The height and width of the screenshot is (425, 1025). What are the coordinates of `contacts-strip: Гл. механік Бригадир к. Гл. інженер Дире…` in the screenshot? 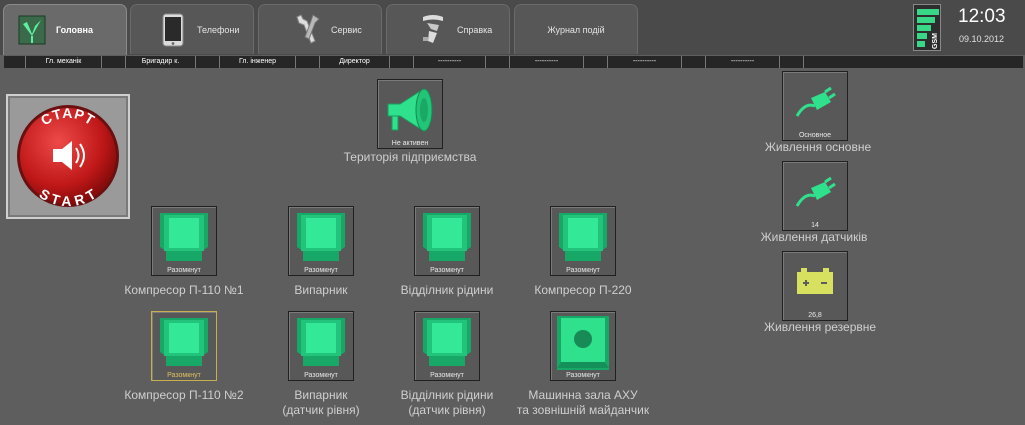 It's located at (513, 62).